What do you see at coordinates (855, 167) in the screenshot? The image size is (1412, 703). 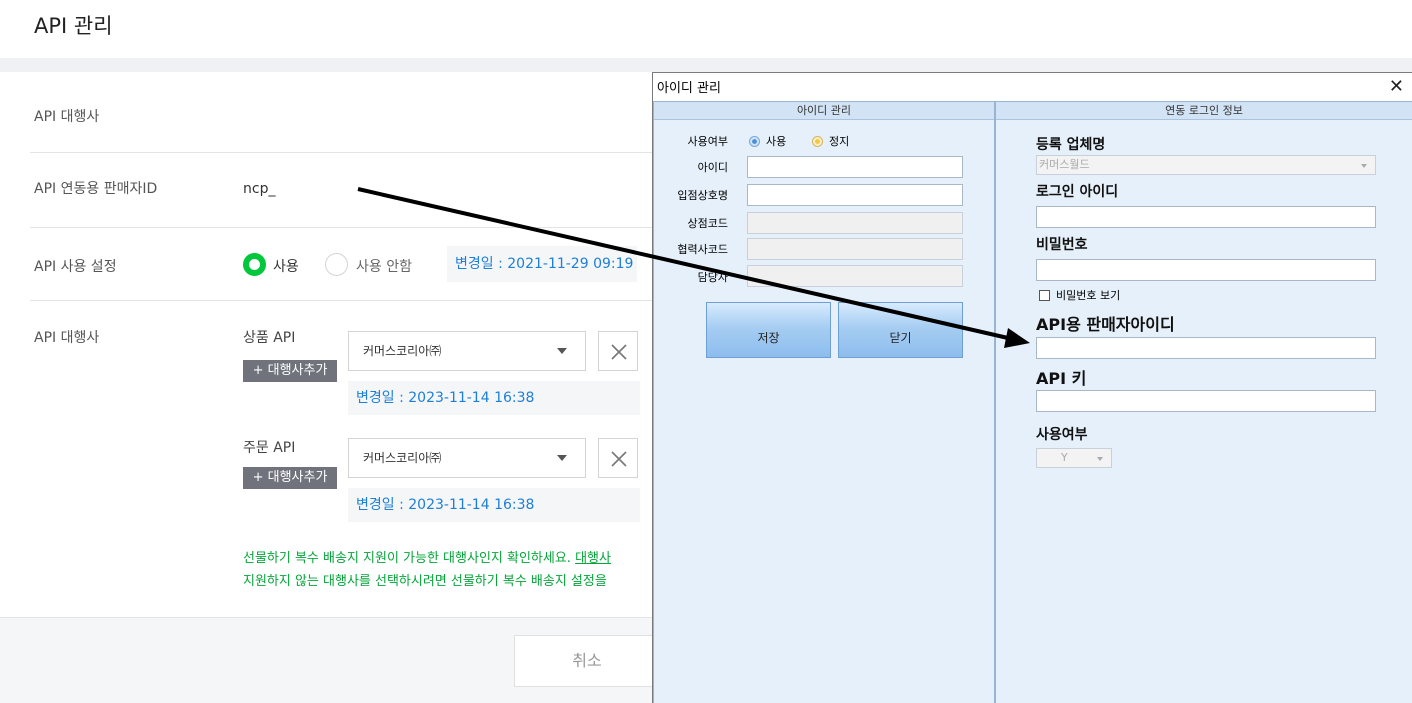 I see `id-input` at bounding box center [855, 167].